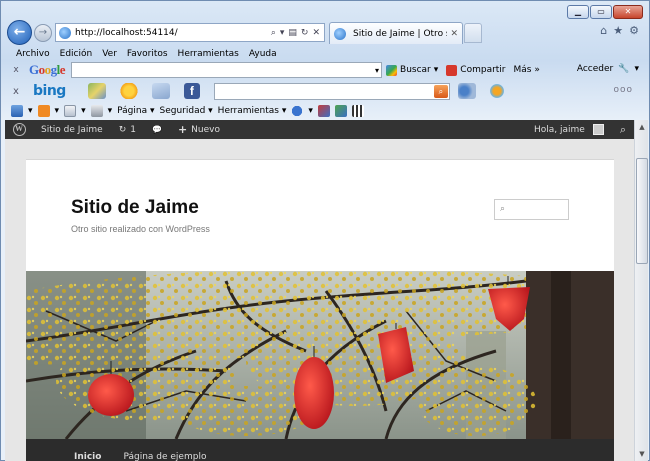  What do you see at coordinates (603, 30) in the screenshot?
I see `home-icon: ⌂` at bounding box center [603, 30].